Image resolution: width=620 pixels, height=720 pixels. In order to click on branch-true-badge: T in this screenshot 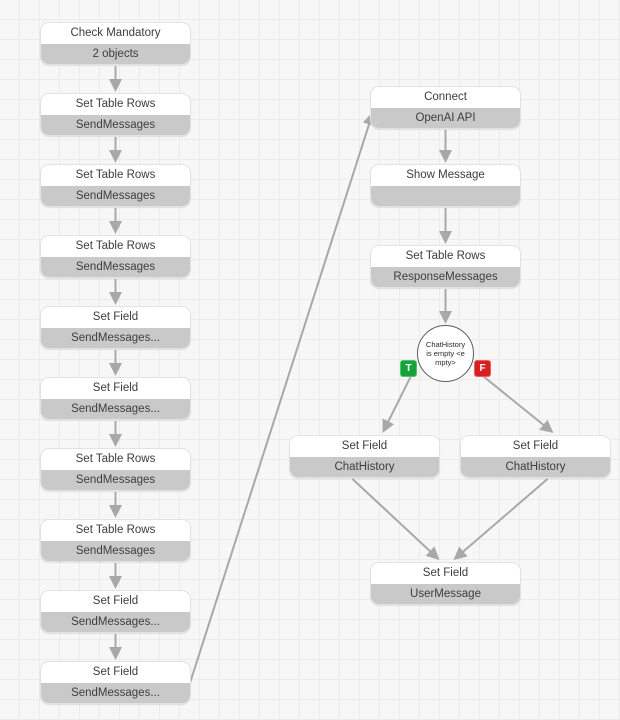, I will do `click(408, 368)`.